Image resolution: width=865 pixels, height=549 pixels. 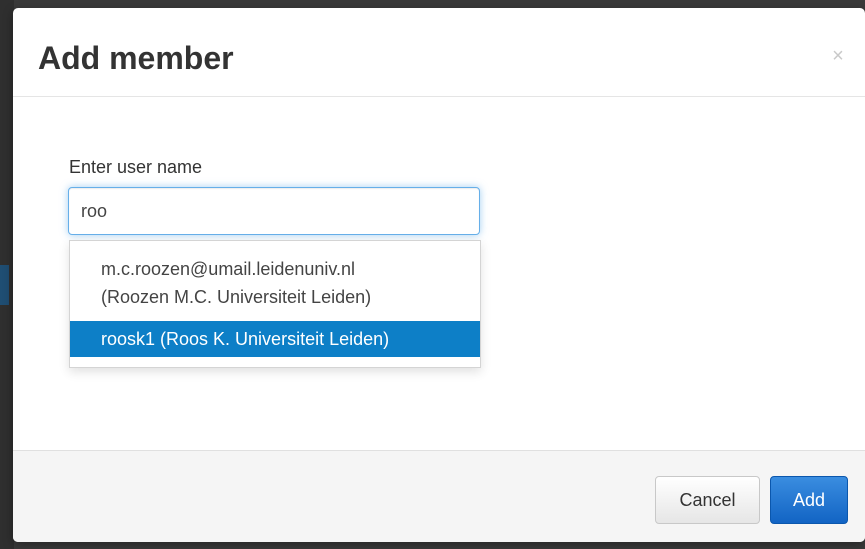 What do you see at coordinates (228, 269) in the screenshot?
I see `option-email: m.c.roozen@umail.leidenuniv.nl` at bounding box center [228, 269].